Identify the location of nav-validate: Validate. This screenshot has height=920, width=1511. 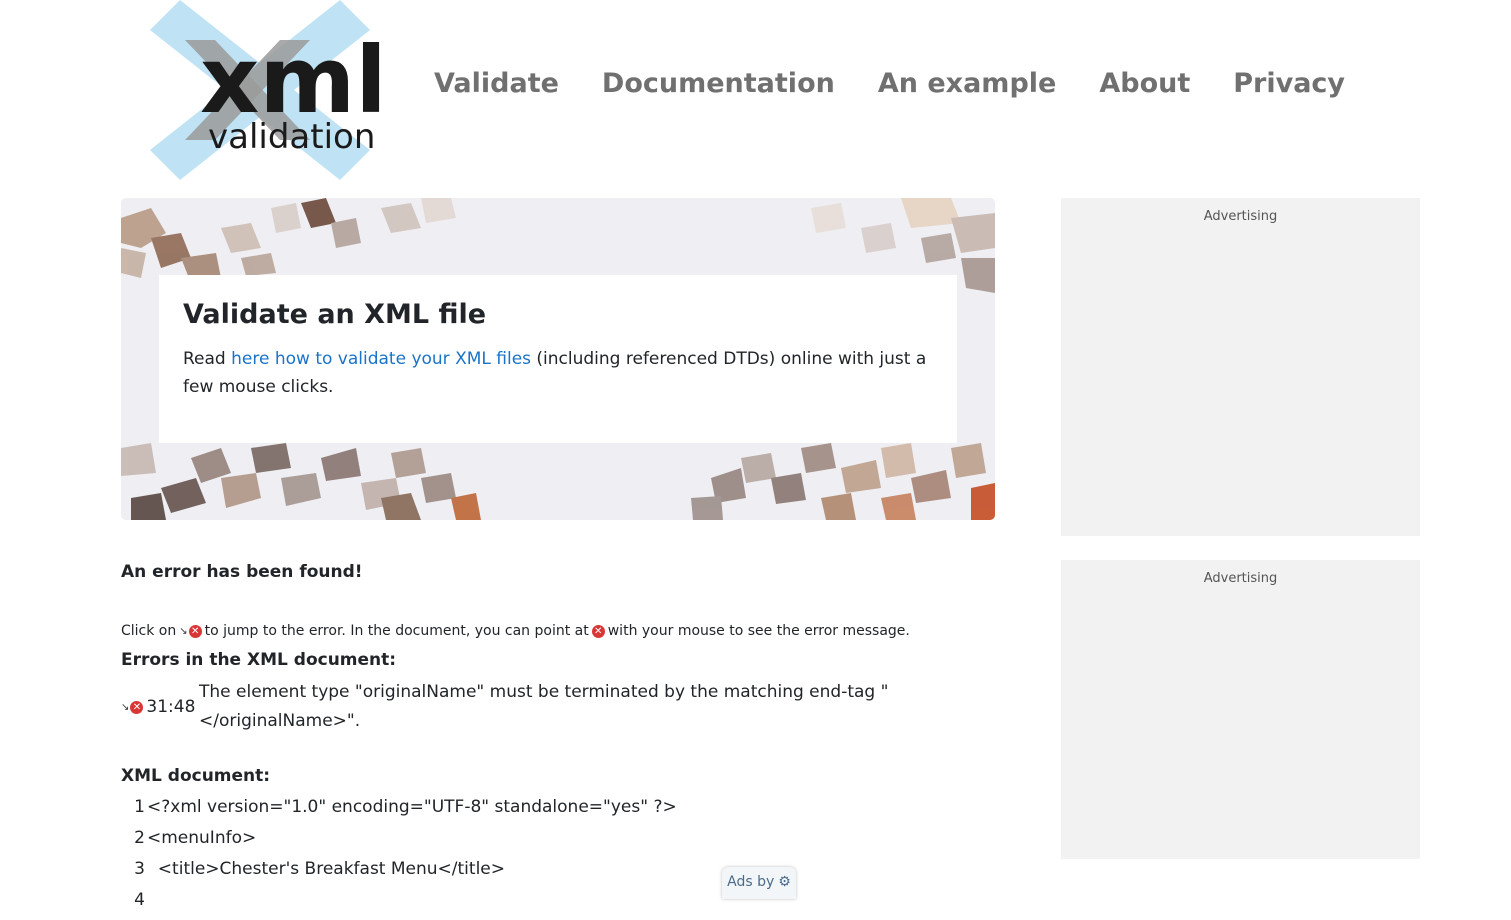
(496, 83).